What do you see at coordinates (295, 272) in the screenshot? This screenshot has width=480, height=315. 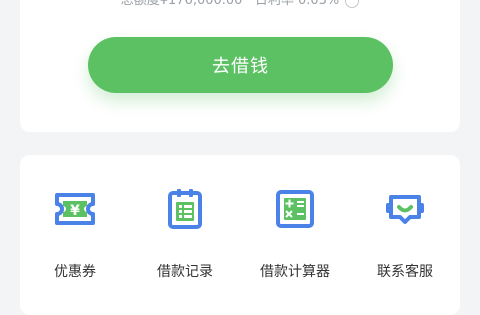 I see `menu-label-calculator: 借款计算器` at bounding box center [295, 272].